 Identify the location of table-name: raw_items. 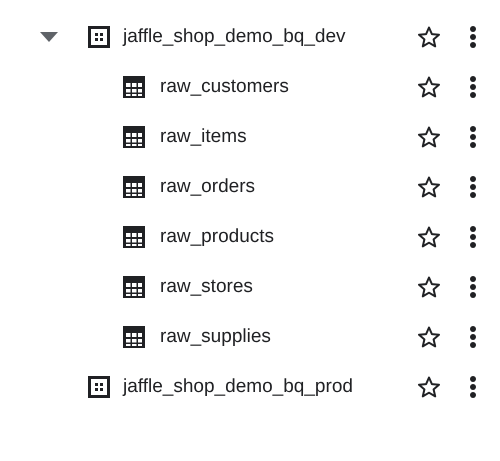
(288, 137).